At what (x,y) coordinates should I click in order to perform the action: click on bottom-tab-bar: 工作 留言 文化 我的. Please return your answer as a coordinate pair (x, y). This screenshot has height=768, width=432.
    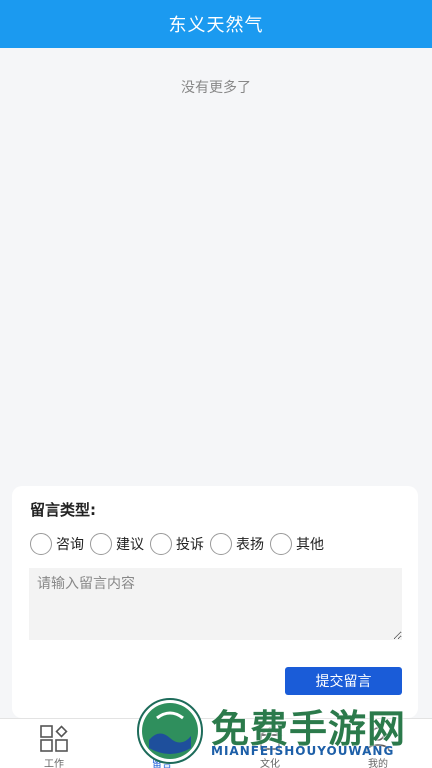
    Looking at the image, I should click on (216, 743).